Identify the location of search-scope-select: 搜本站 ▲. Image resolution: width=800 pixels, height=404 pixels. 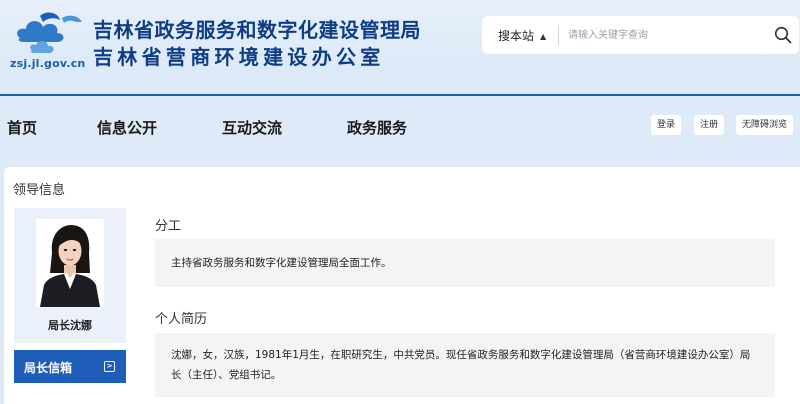
(522, 35).